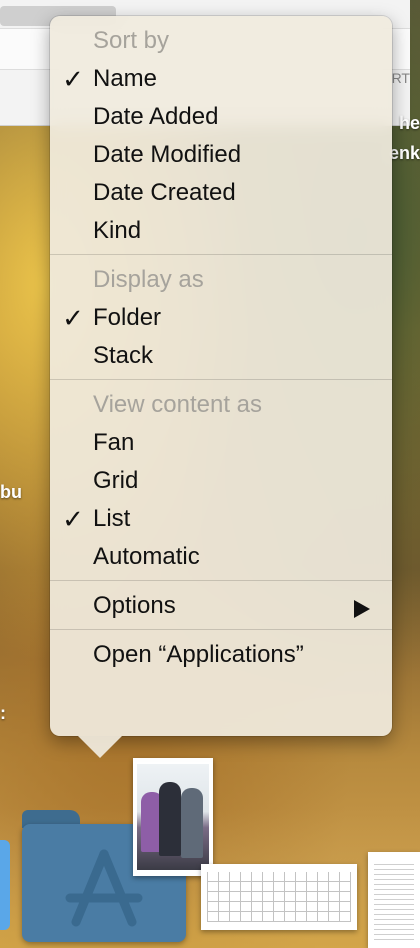 This screenshot has width=420, height=948. What do you see at coordinates (114, 442) in the screenshot?
I see `menu-item-label: Fan` at bounding box center [114, 442].